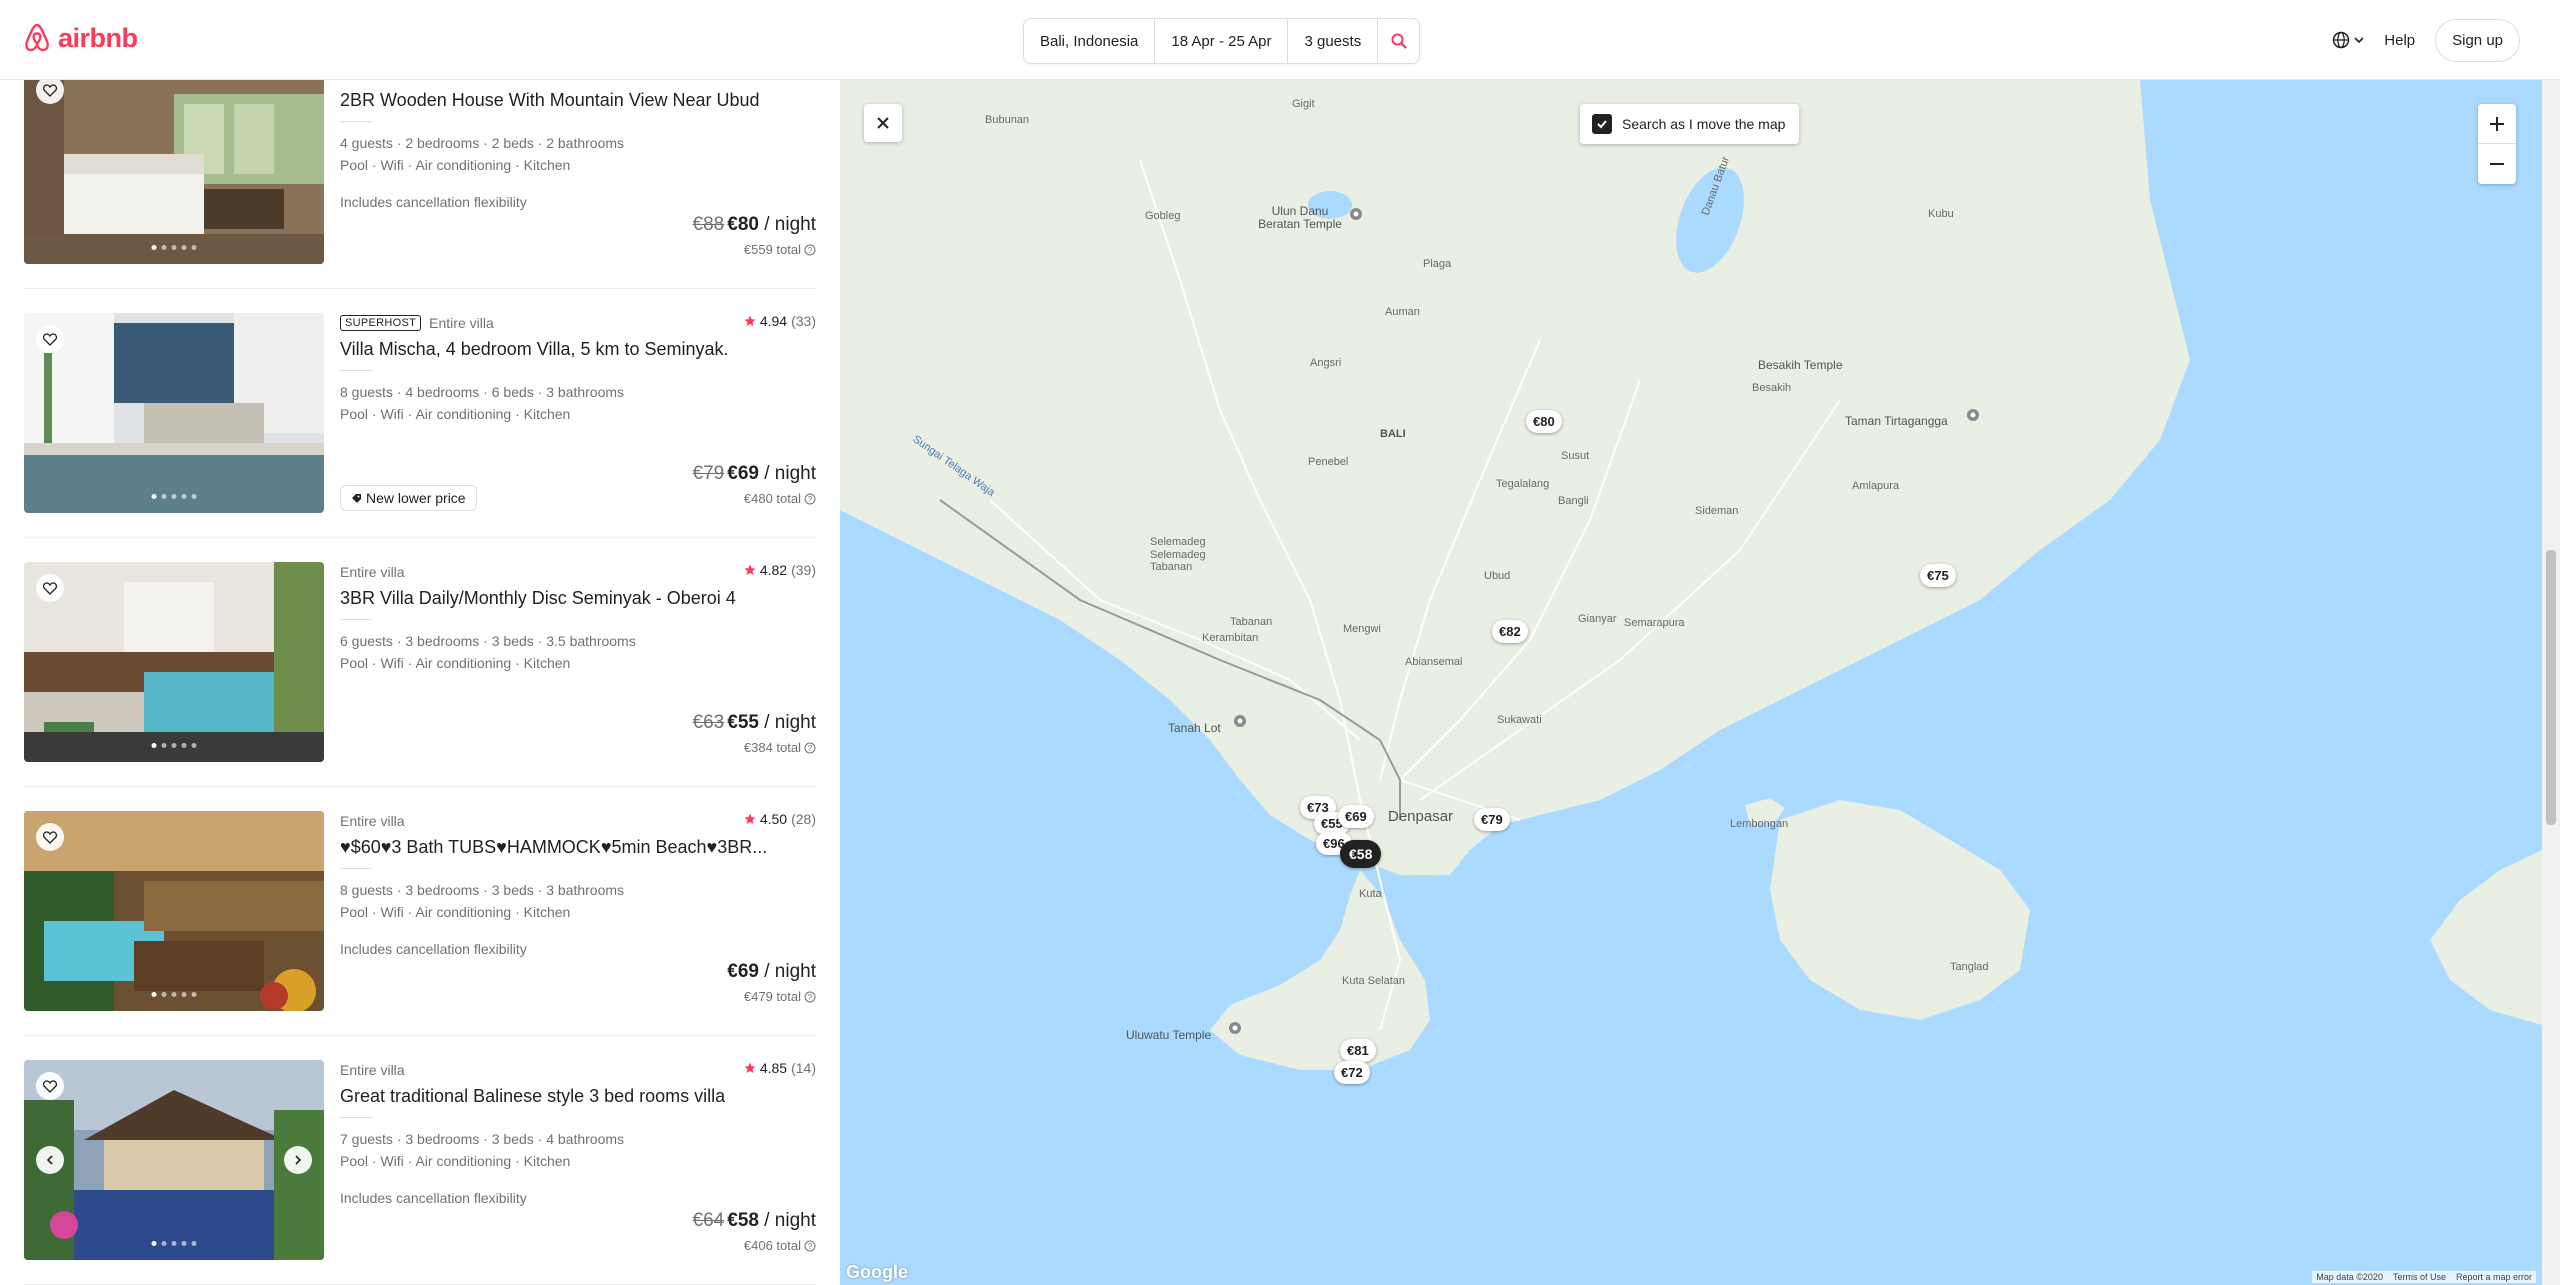 The width and height of the screenshot is (2560, 1285). I want to click on price-pin: €80, so click(1544, 421).